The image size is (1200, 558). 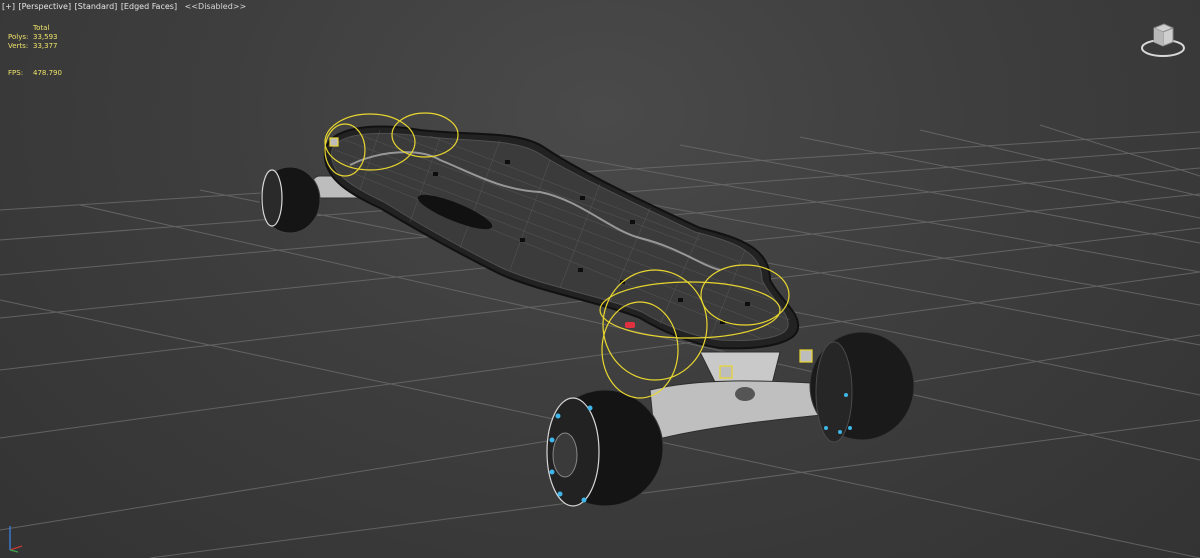 I want to click on viewport-plus-menu: [+], so click(x=8, y=6).